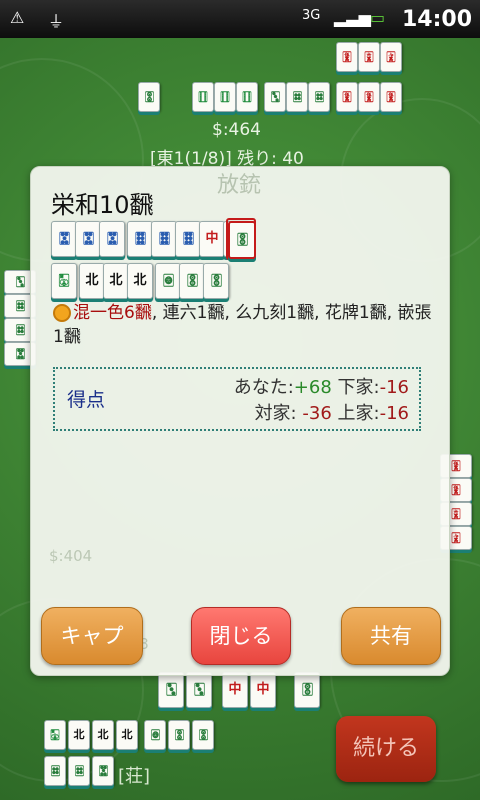  What do you see at coordinates (378, 17) in the screenshot?
I see `battery-icon: ▭` at bounding box center [378, 17].